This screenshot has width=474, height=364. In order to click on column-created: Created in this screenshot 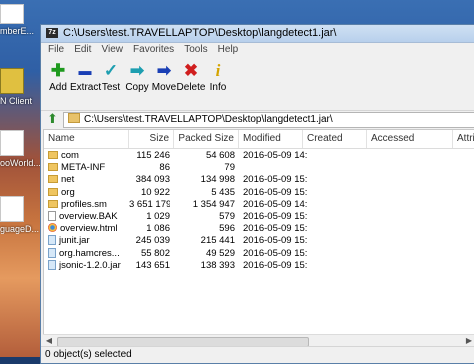, I will do `click(335, 139)`.